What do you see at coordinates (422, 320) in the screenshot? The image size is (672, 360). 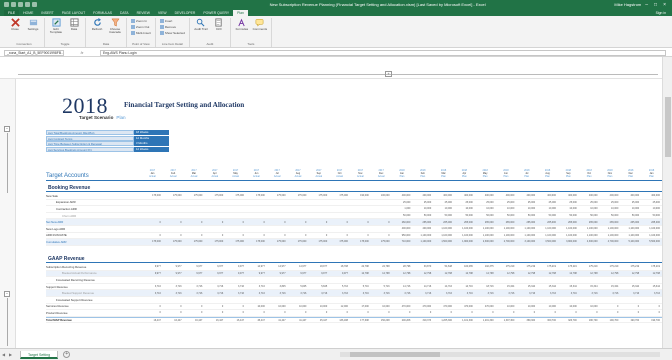 I see `table-cell: 319,373` at bounding box center [422, 320].